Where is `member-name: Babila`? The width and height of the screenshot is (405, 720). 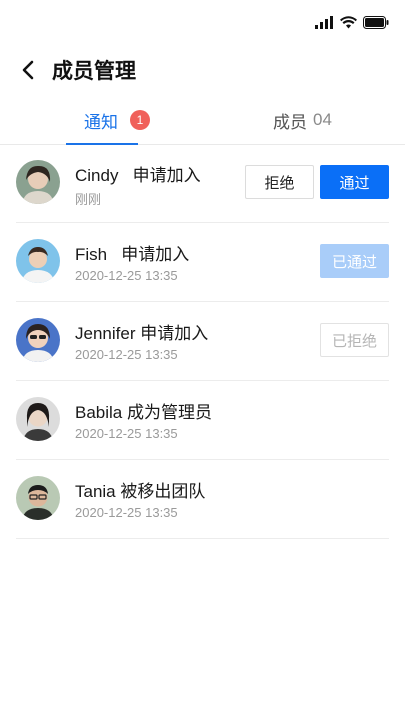
member-name: Babila is located at coordinates (99, 412).